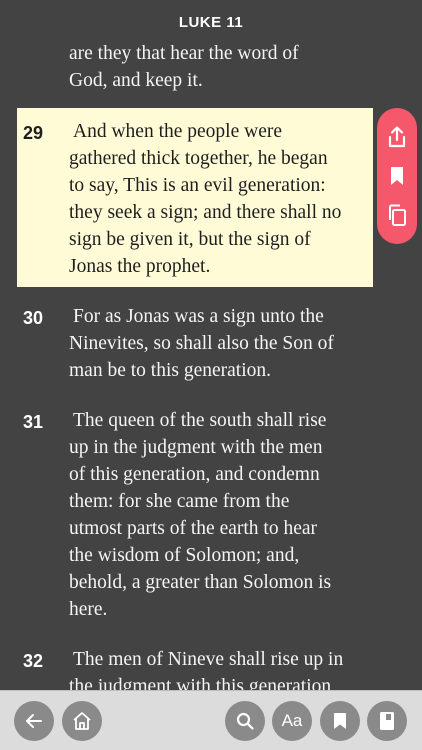 The width and height of the screenshot is (422, 750). I want to click on book-button, so click(387, 721).